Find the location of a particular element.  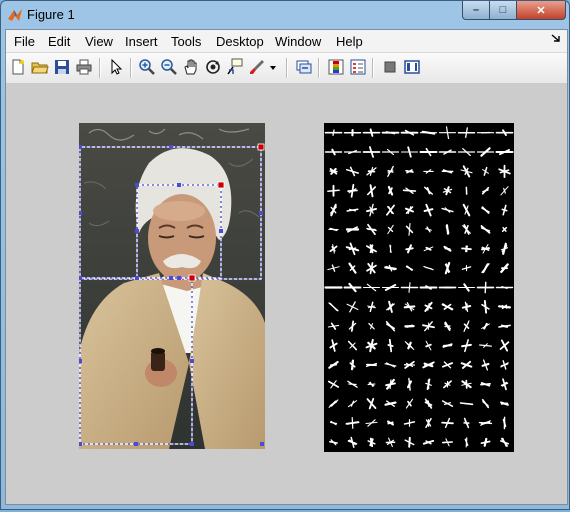

menu-edit: Edit is located at coordinates (59, 41).